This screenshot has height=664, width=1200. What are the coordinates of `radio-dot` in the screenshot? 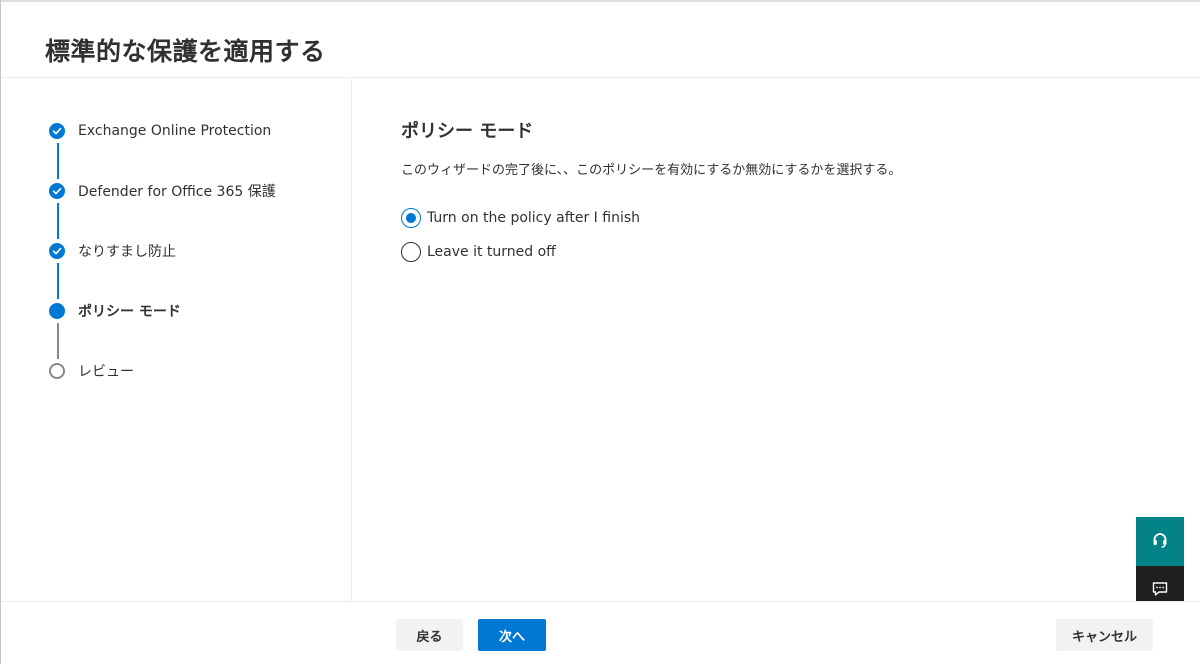 It's located at (411, 218).